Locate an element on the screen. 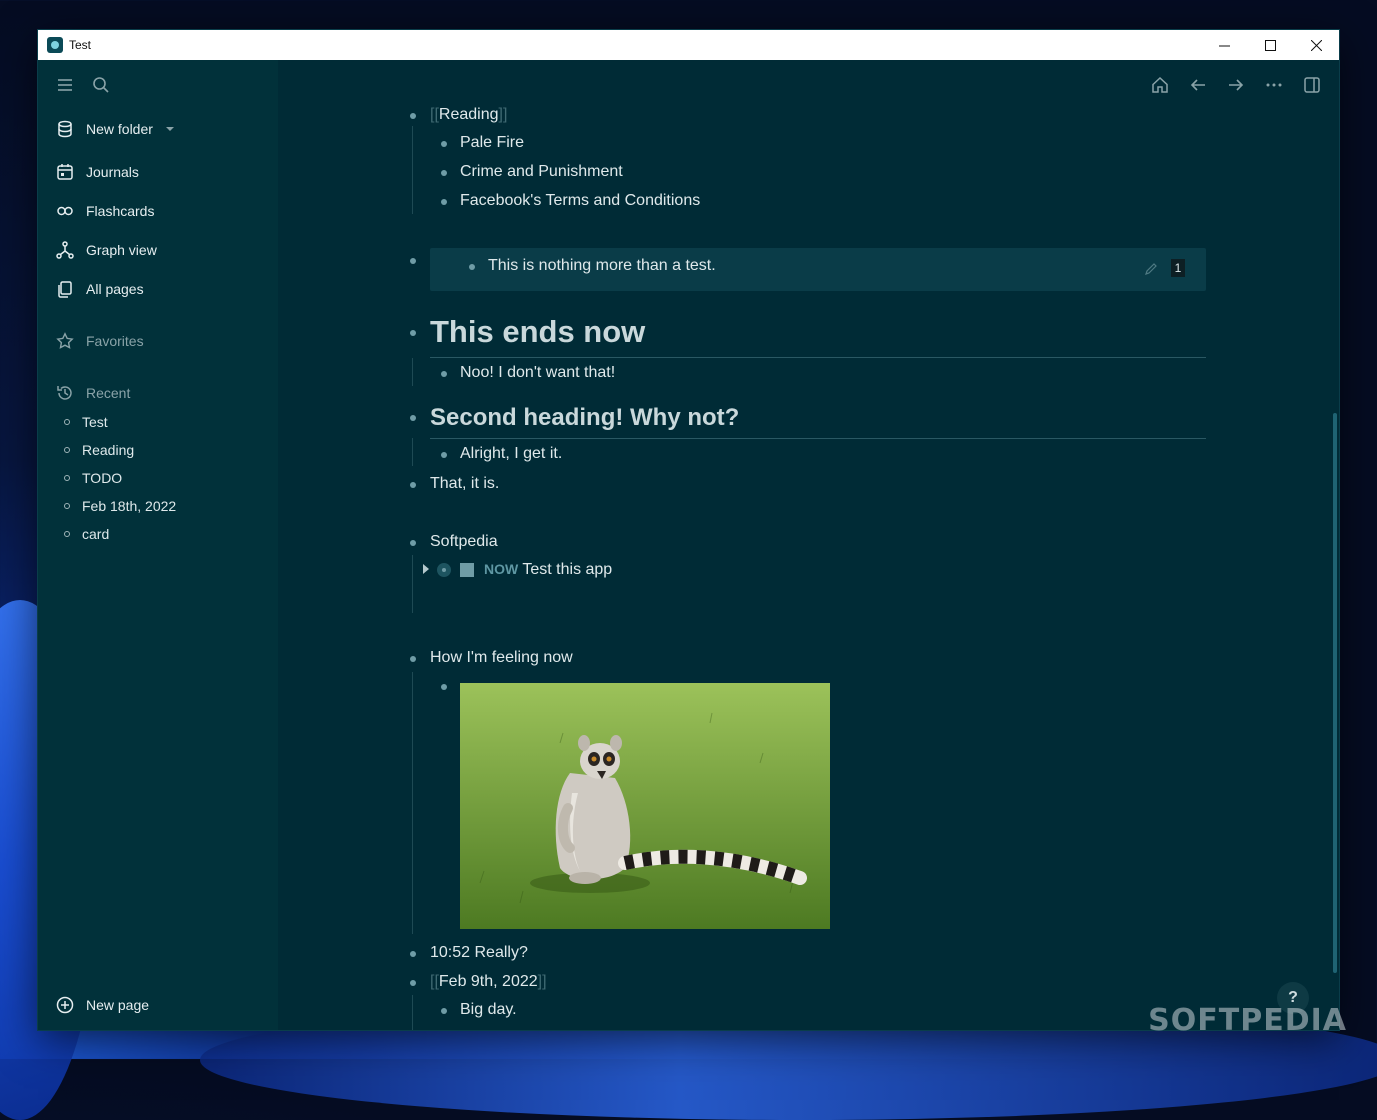  new-page-button: New page is located at coordinates (102, 1005).